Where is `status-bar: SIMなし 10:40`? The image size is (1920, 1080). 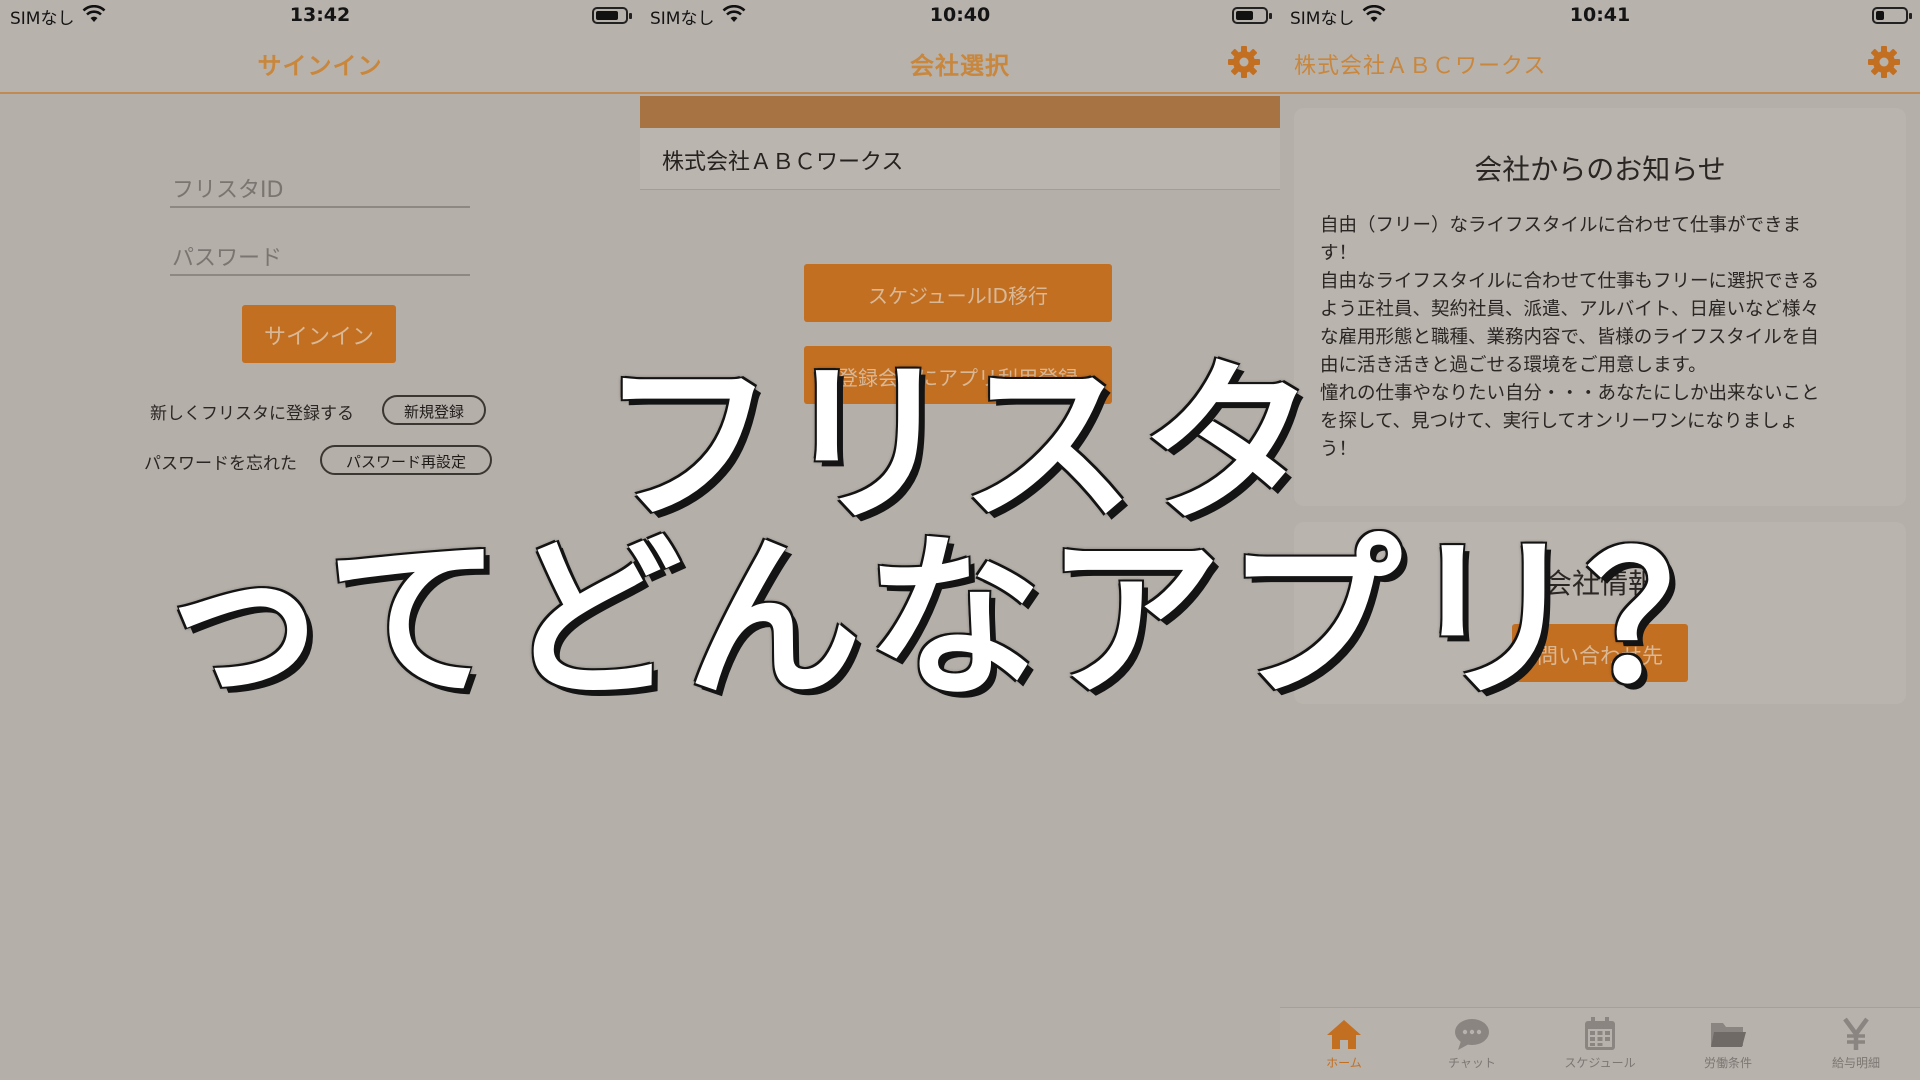
status-bar: SIMなし 10:40 is located at coordinates (960, 15).